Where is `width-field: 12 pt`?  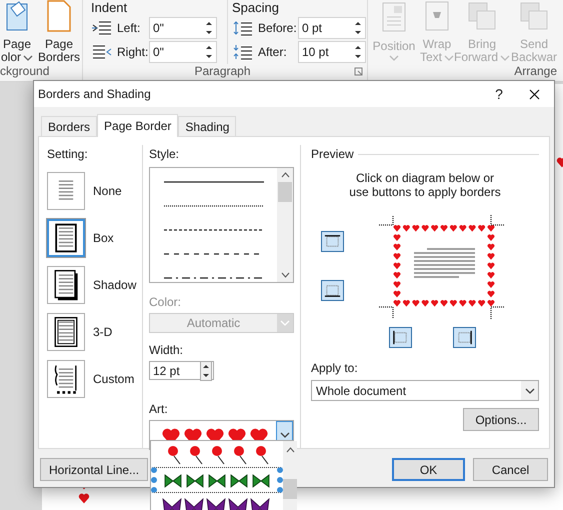
width-field: 12 pt is located at coordinates (181, 370).